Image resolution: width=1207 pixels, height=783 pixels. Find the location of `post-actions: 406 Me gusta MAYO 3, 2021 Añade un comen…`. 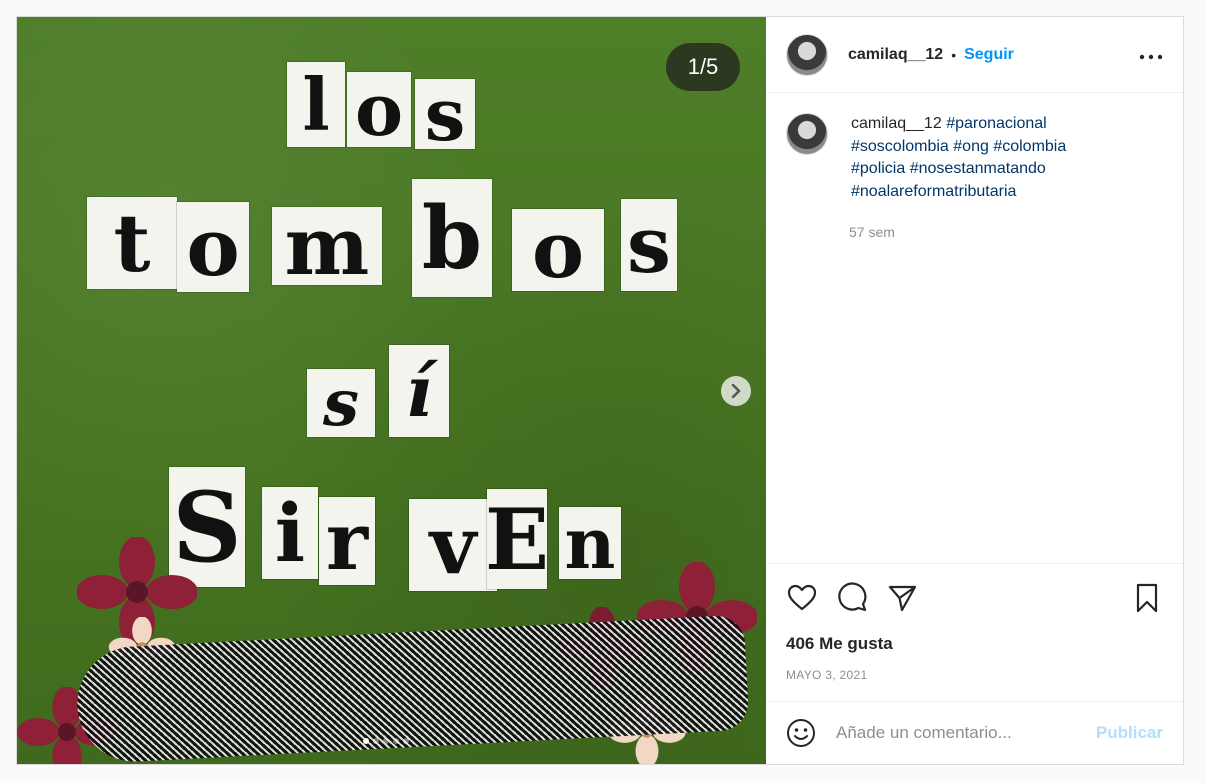

post-actions: 406 Me gusta MAYO 3, 2021 Añade un comen… is located at coordinates (974, 661).